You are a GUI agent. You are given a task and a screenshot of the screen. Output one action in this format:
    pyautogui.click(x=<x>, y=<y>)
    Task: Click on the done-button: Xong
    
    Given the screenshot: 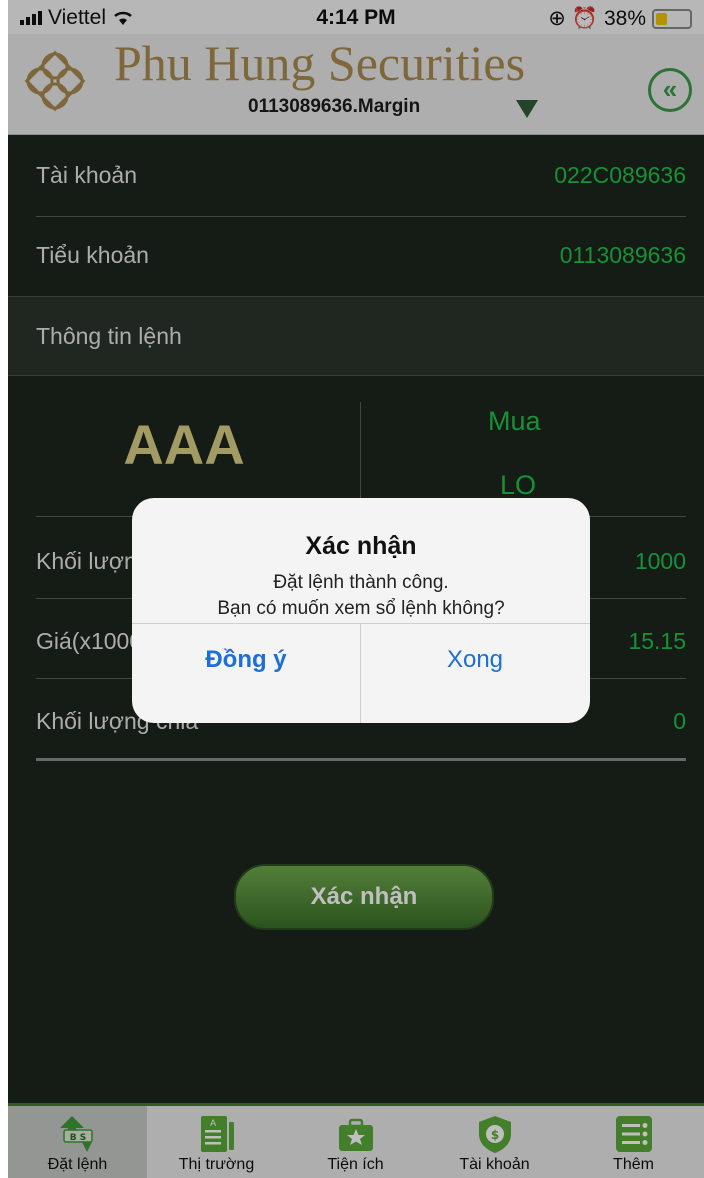 What is the action you would take?
    pyautogui.click(x=475, y=673)
    